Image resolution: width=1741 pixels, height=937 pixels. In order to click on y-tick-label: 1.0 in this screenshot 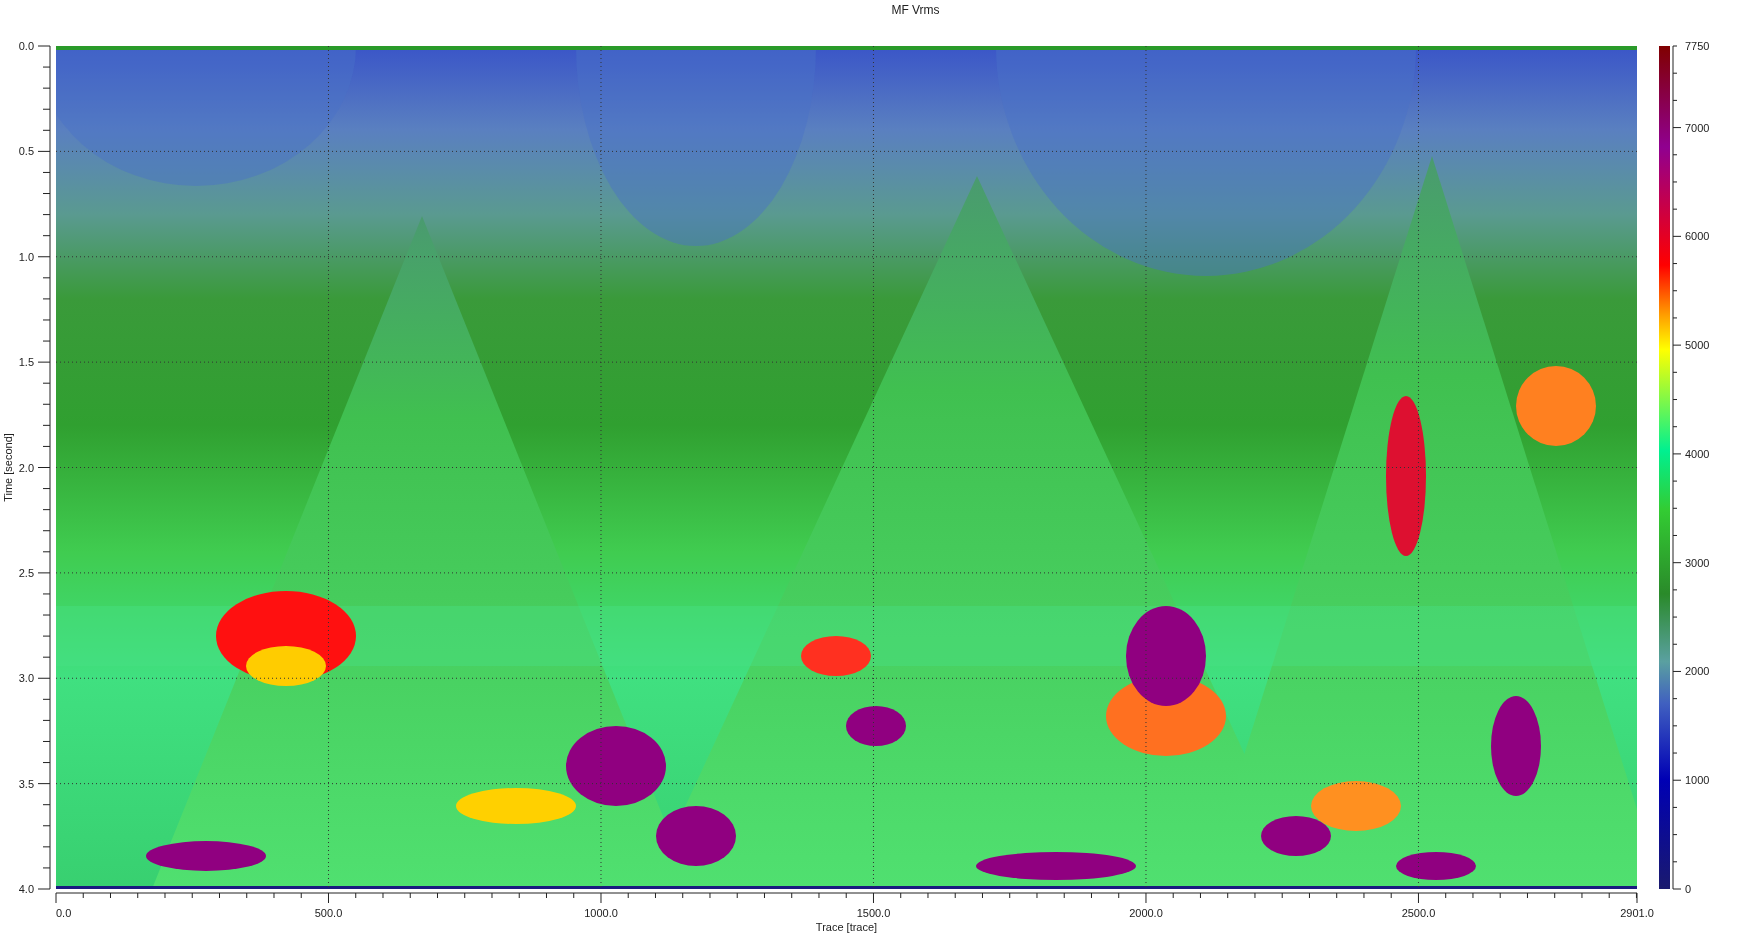, I will do `click(26, 256)`.